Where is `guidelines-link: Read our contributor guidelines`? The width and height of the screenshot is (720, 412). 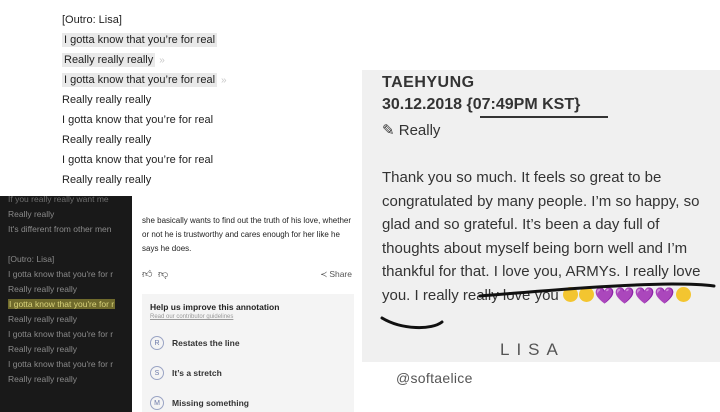
guidelines-link: Read our contributor guidelines is located at coordinates (248, 317).